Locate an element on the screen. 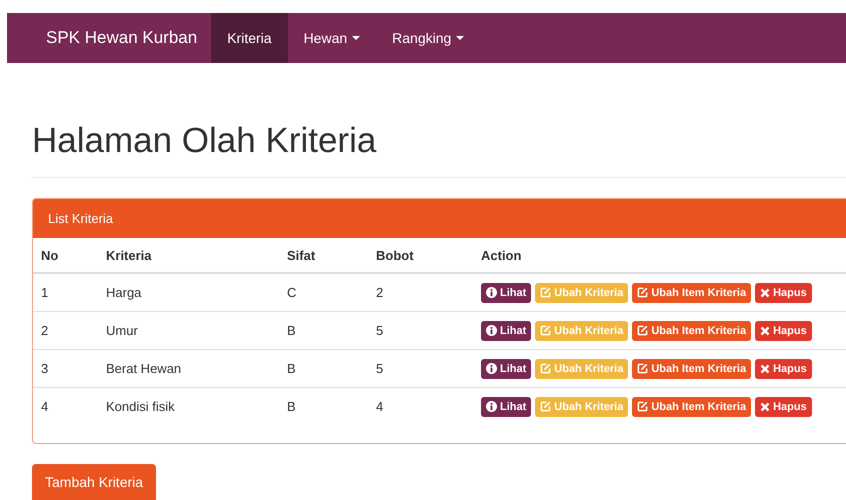 The height and width of the screenshot is (500, 846). table-cell: 3 is located at coordinates (65, 369).